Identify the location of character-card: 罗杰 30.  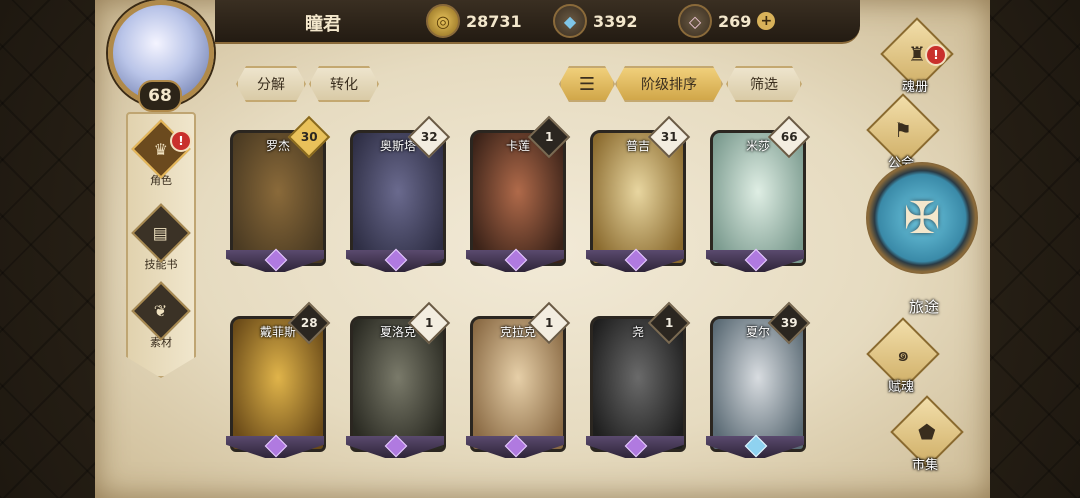
(278, 193).